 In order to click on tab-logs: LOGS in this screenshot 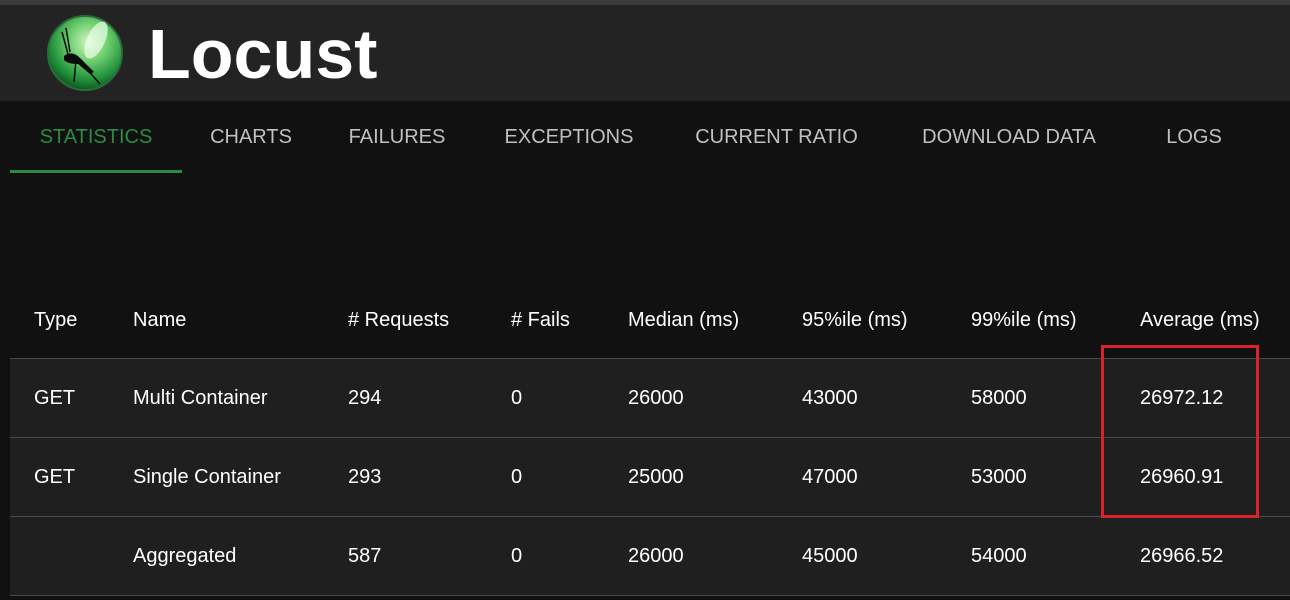, I will do `click(1194, 137)`.